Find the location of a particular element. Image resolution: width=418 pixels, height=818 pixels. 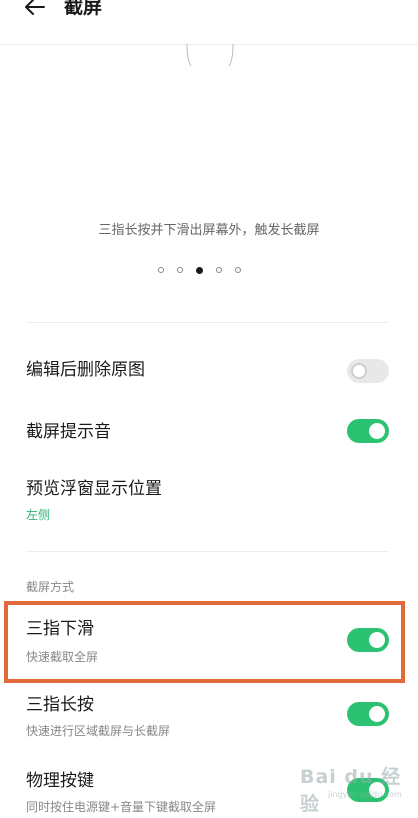

back-arrow-icon is located at coordinates (35, 10).